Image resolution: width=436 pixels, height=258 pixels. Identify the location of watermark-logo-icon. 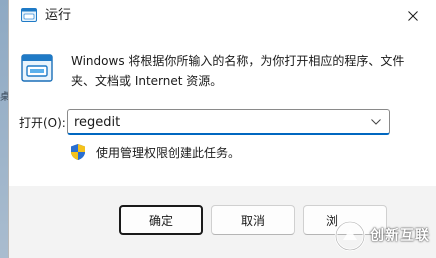
(350, 236).